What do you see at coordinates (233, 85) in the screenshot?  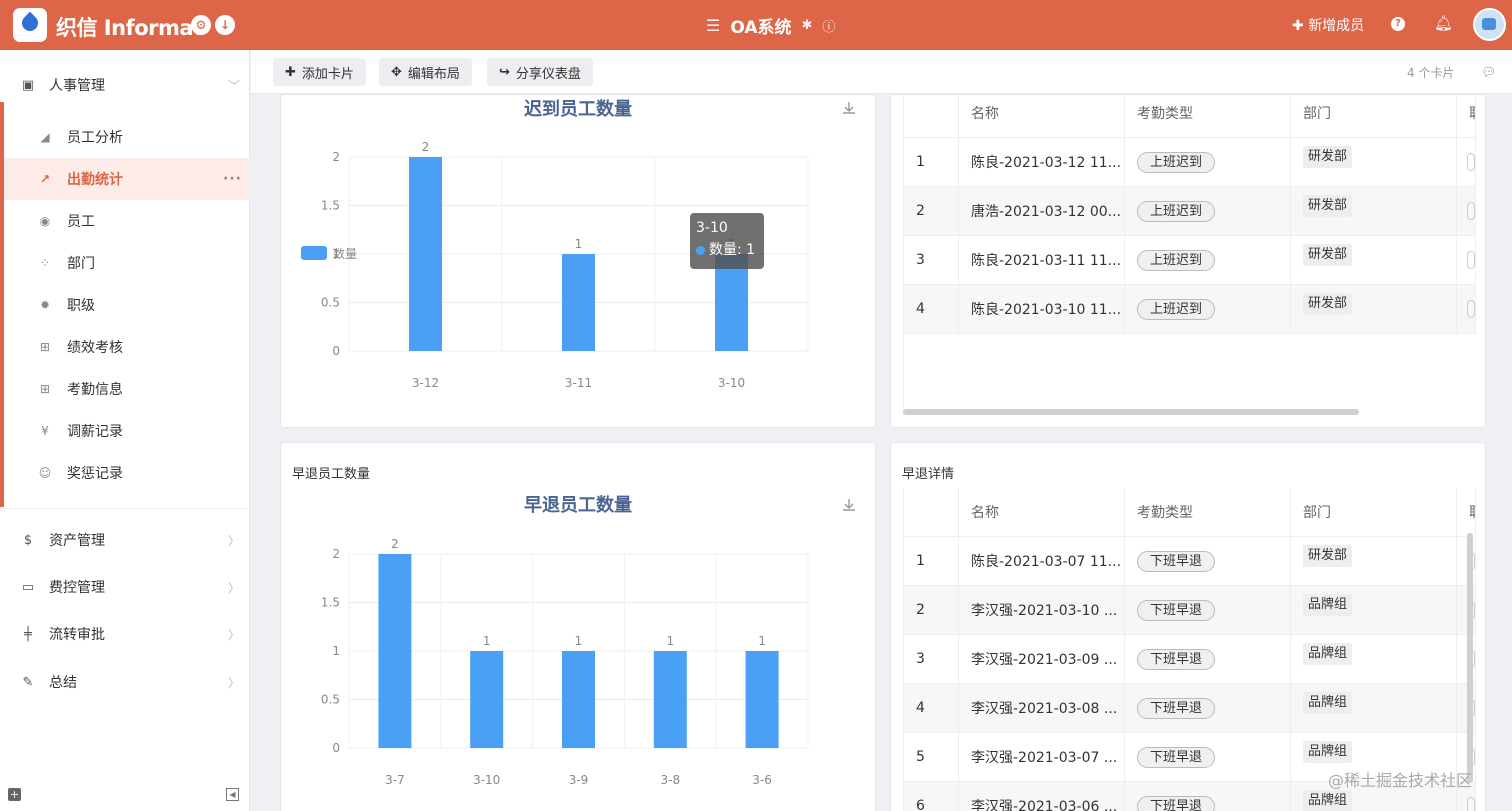 I see `chevron-down-icon: ﹀` at bounding box center [233, 85].